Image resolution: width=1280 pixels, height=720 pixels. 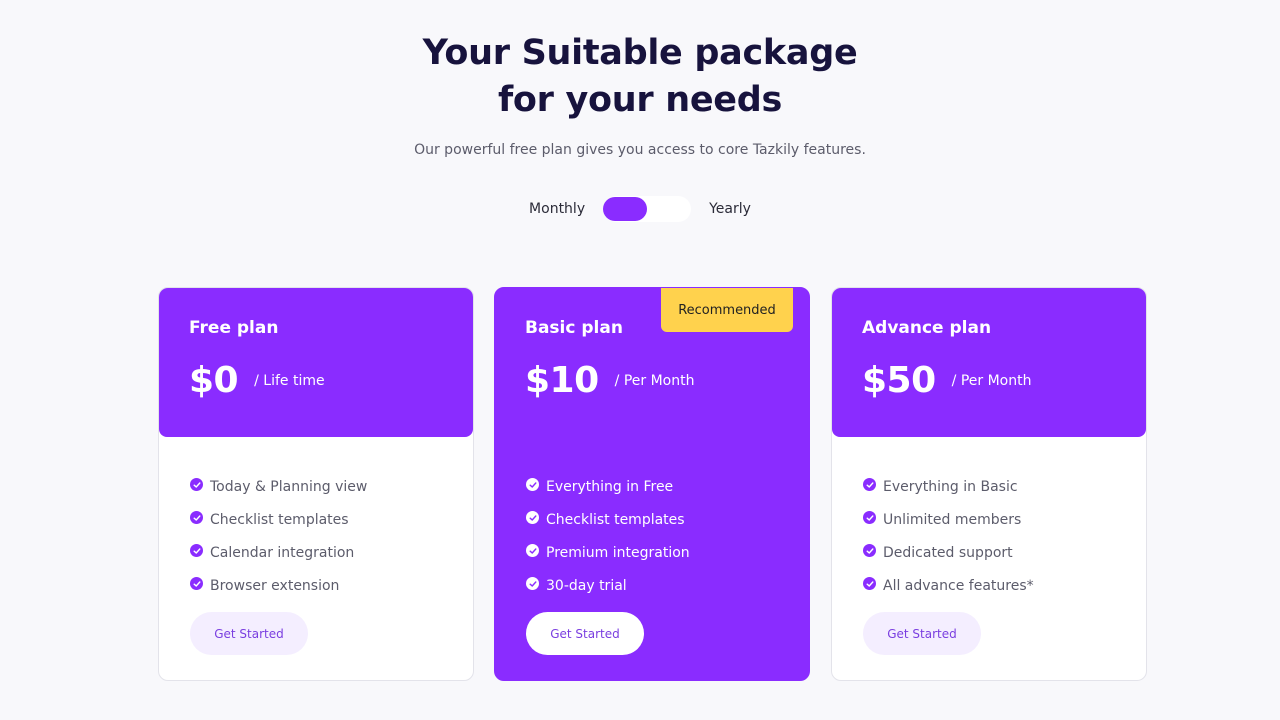 I want to click on feature-item: Calendar integration, so click(x=278, y=552).